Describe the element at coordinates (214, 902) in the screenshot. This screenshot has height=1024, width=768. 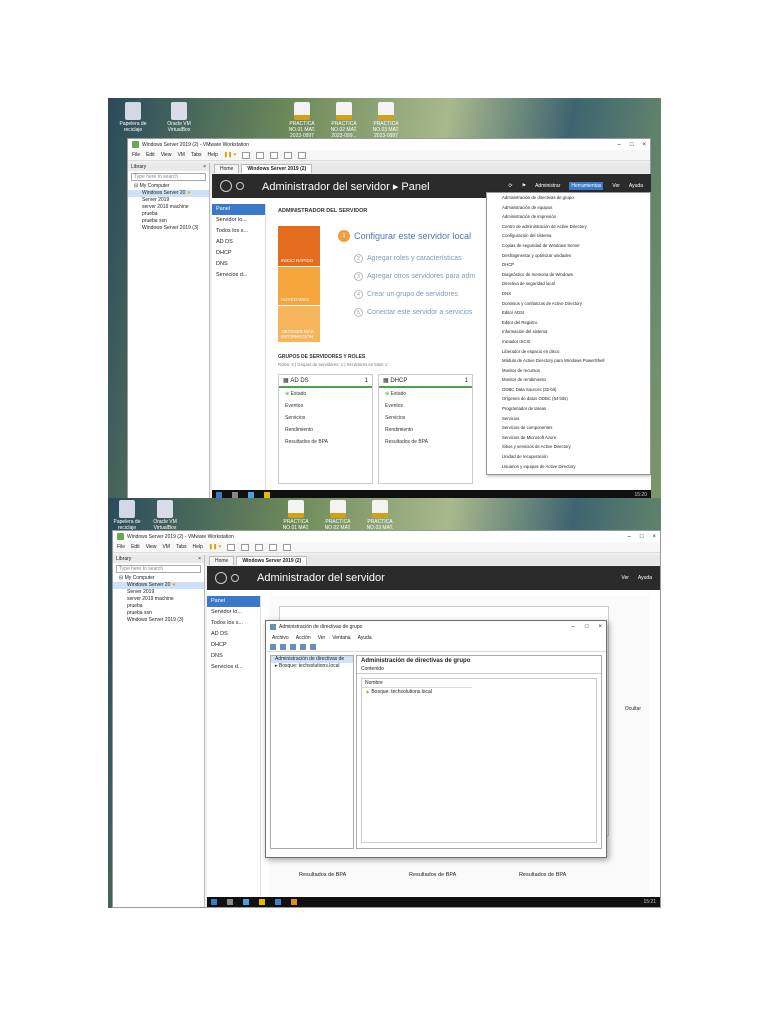
I see `start-icon` at that location.